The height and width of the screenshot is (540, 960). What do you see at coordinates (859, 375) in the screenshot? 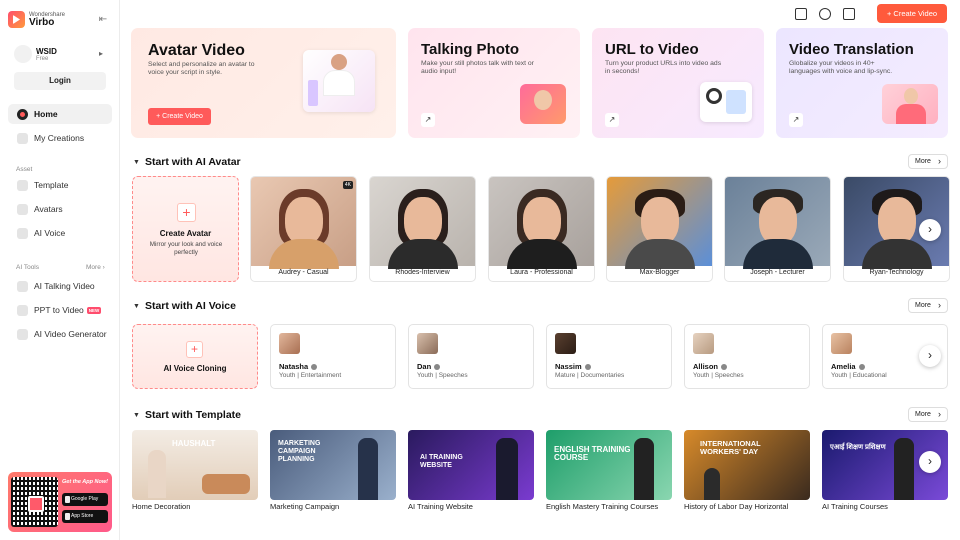
I see `voice-tags: Youth | Educational` at bounding box center [859, 375].